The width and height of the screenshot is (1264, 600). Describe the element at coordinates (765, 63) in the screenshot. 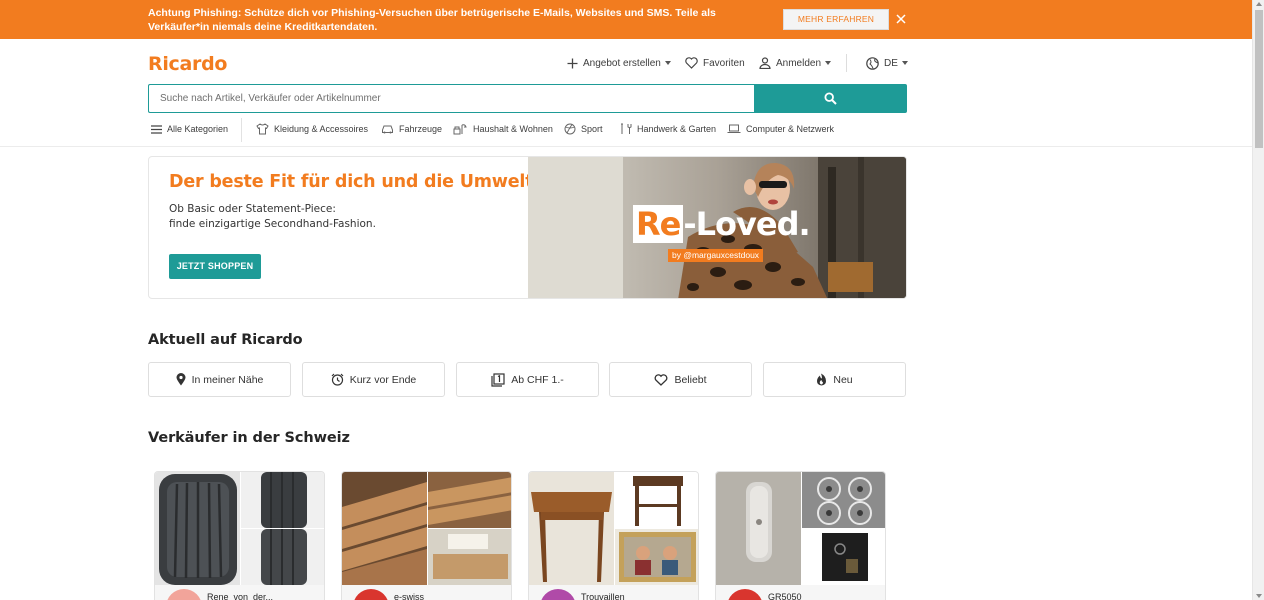

I see `user-icon` at that location.